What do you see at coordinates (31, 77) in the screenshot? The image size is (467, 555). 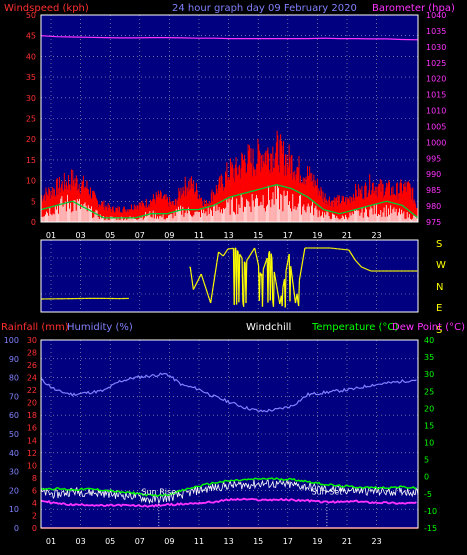 I see `wind-ytick-label: 35` at bounding box center [31, 77].